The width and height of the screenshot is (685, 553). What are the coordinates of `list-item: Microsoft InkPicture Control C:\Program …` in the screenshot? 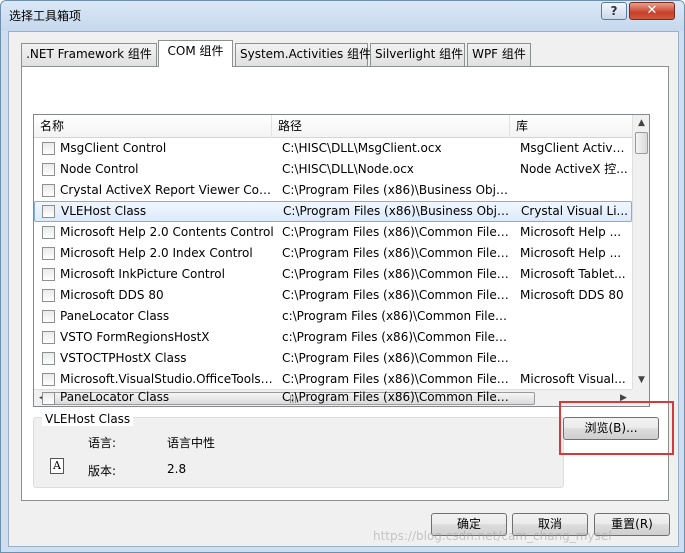 It's located at (333, 274).